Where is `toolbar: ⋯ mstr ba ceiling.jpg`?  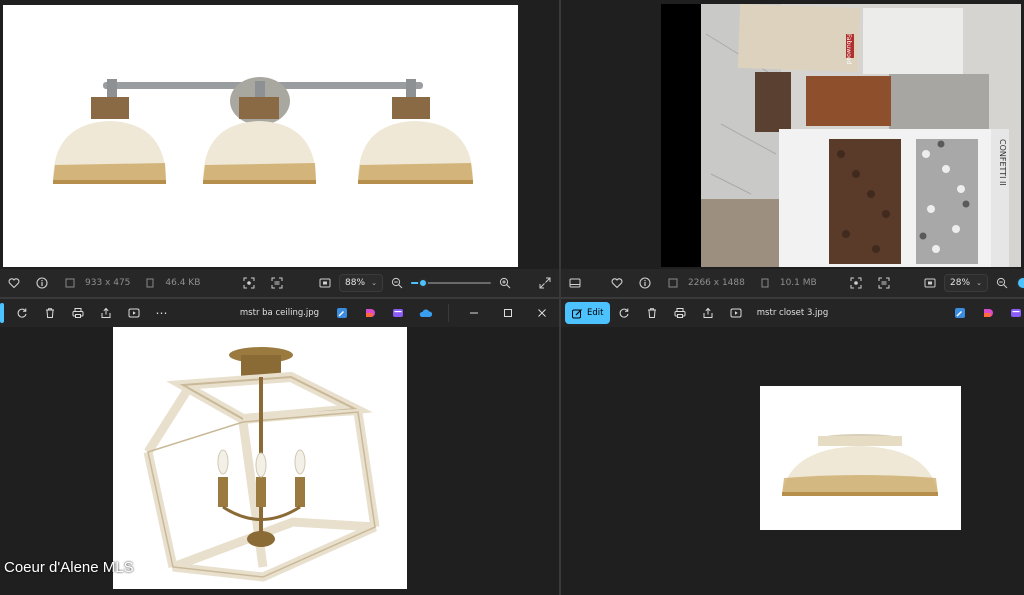 toolbar: ⋯ mstr ba ceiling.jpg is located at coordinates (279, 313).